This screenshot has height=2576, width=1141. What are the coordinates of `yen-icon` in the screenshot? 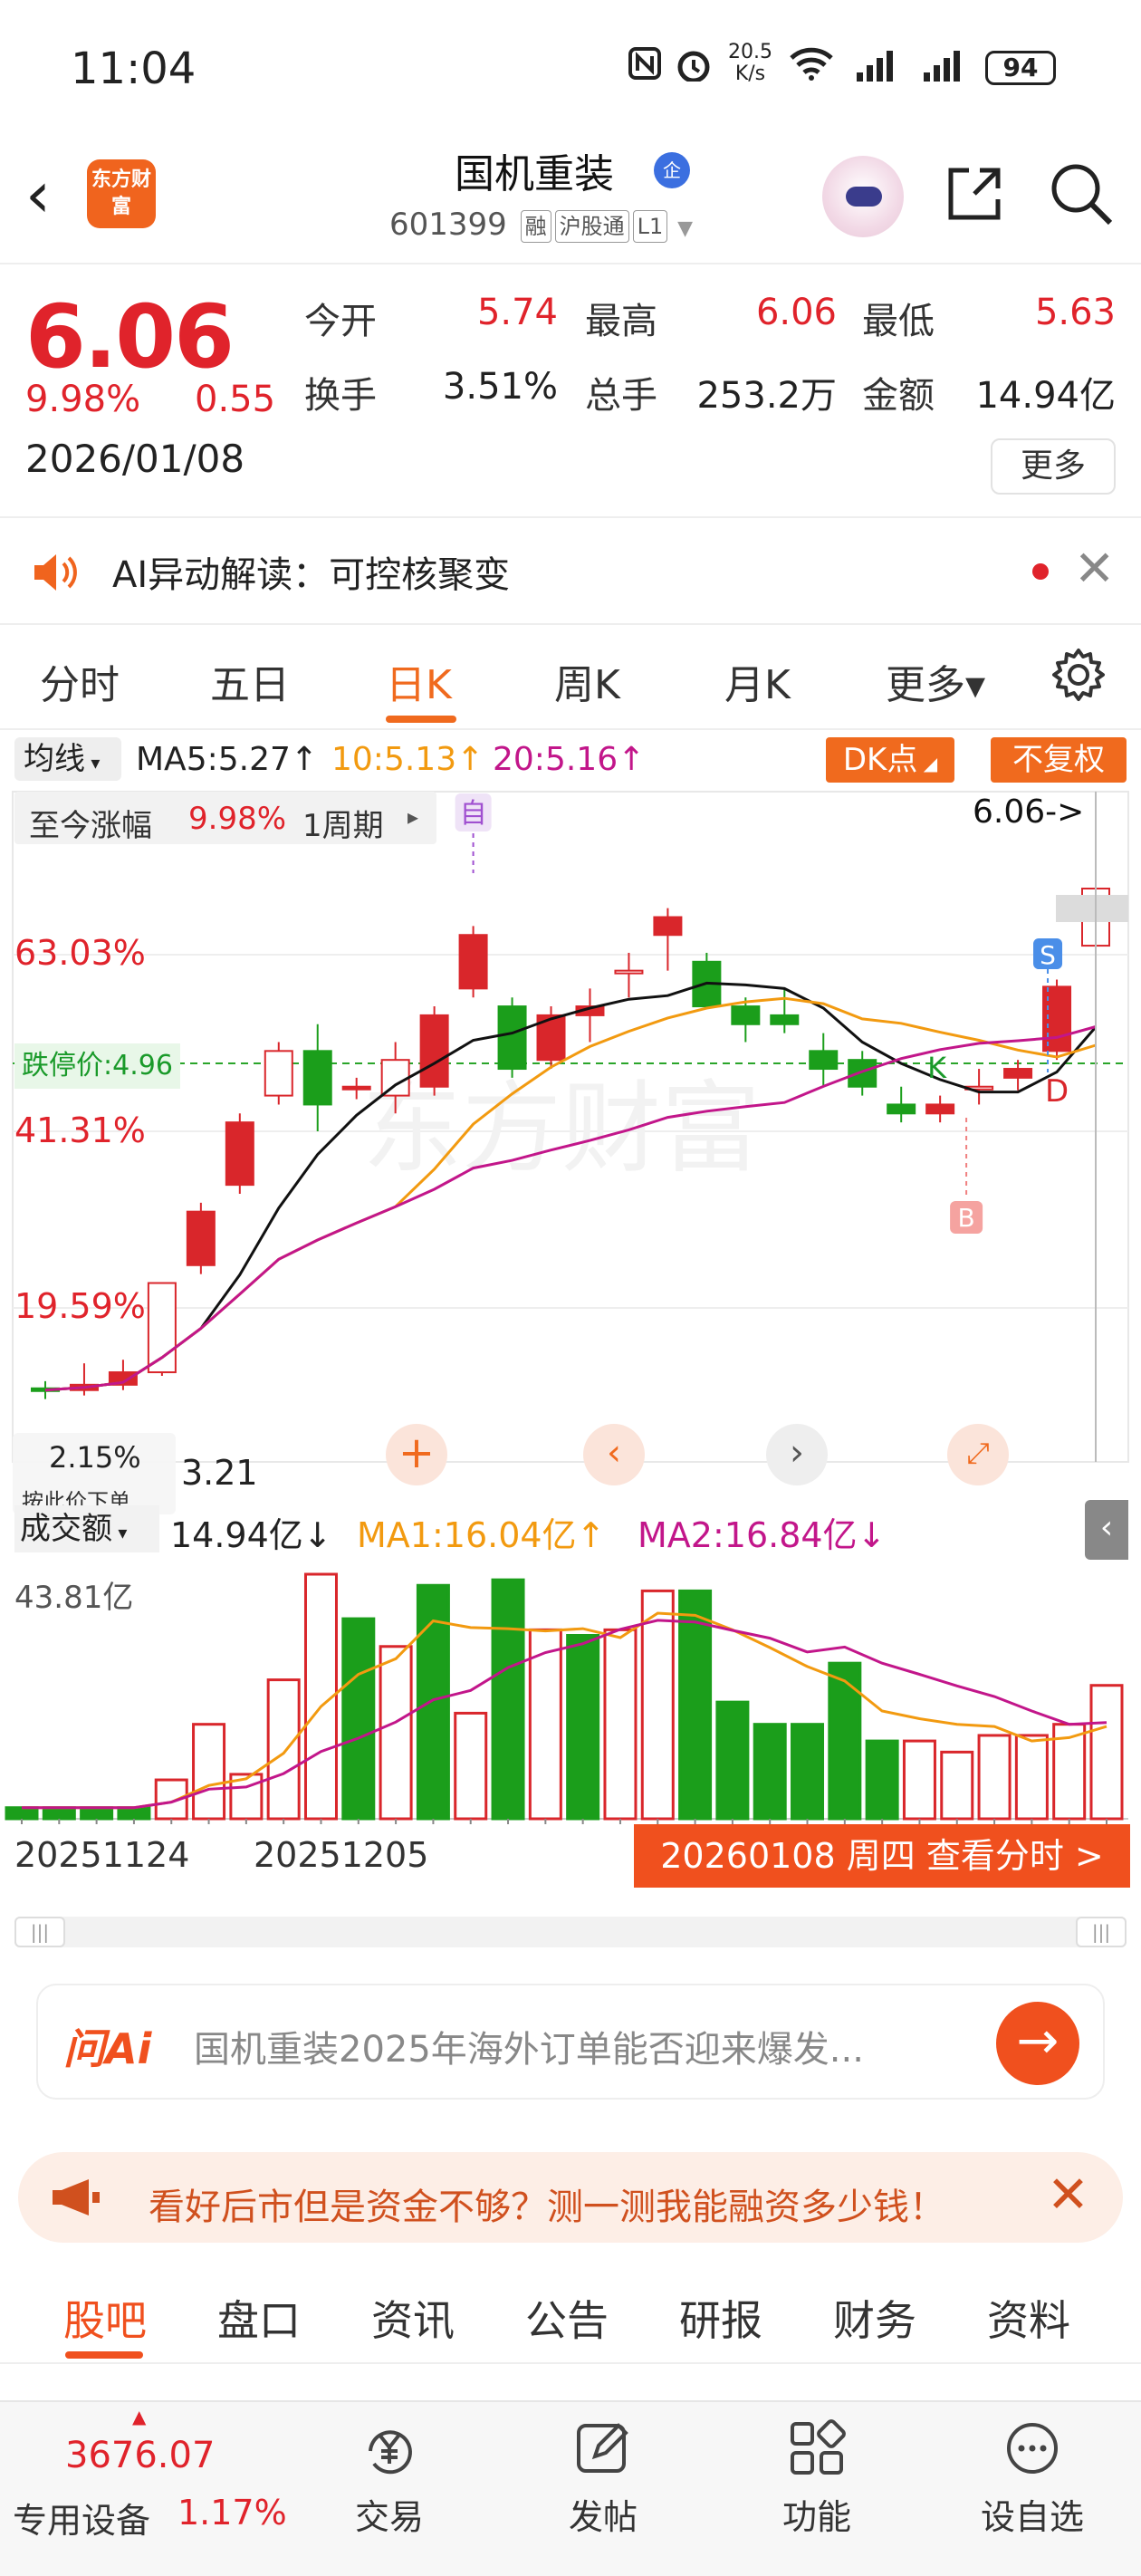 It's located at (390, 2452).